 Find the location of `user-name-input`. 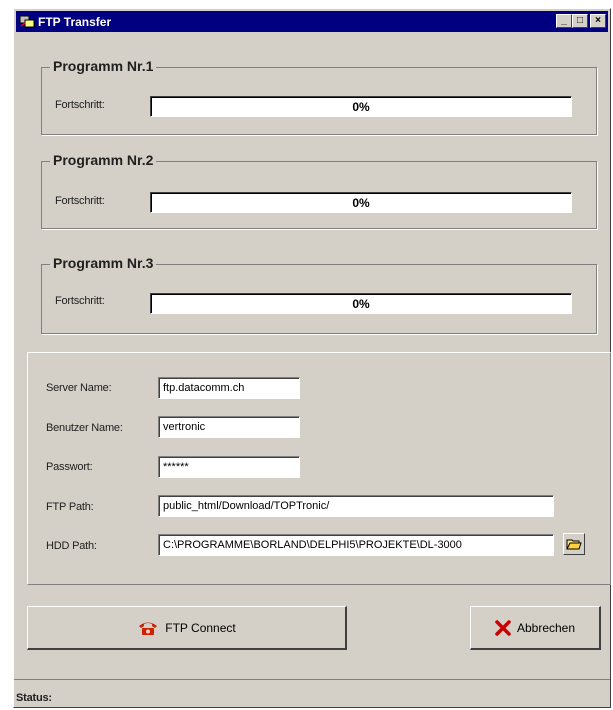

user-name-input is located at coordinates (229, 427).